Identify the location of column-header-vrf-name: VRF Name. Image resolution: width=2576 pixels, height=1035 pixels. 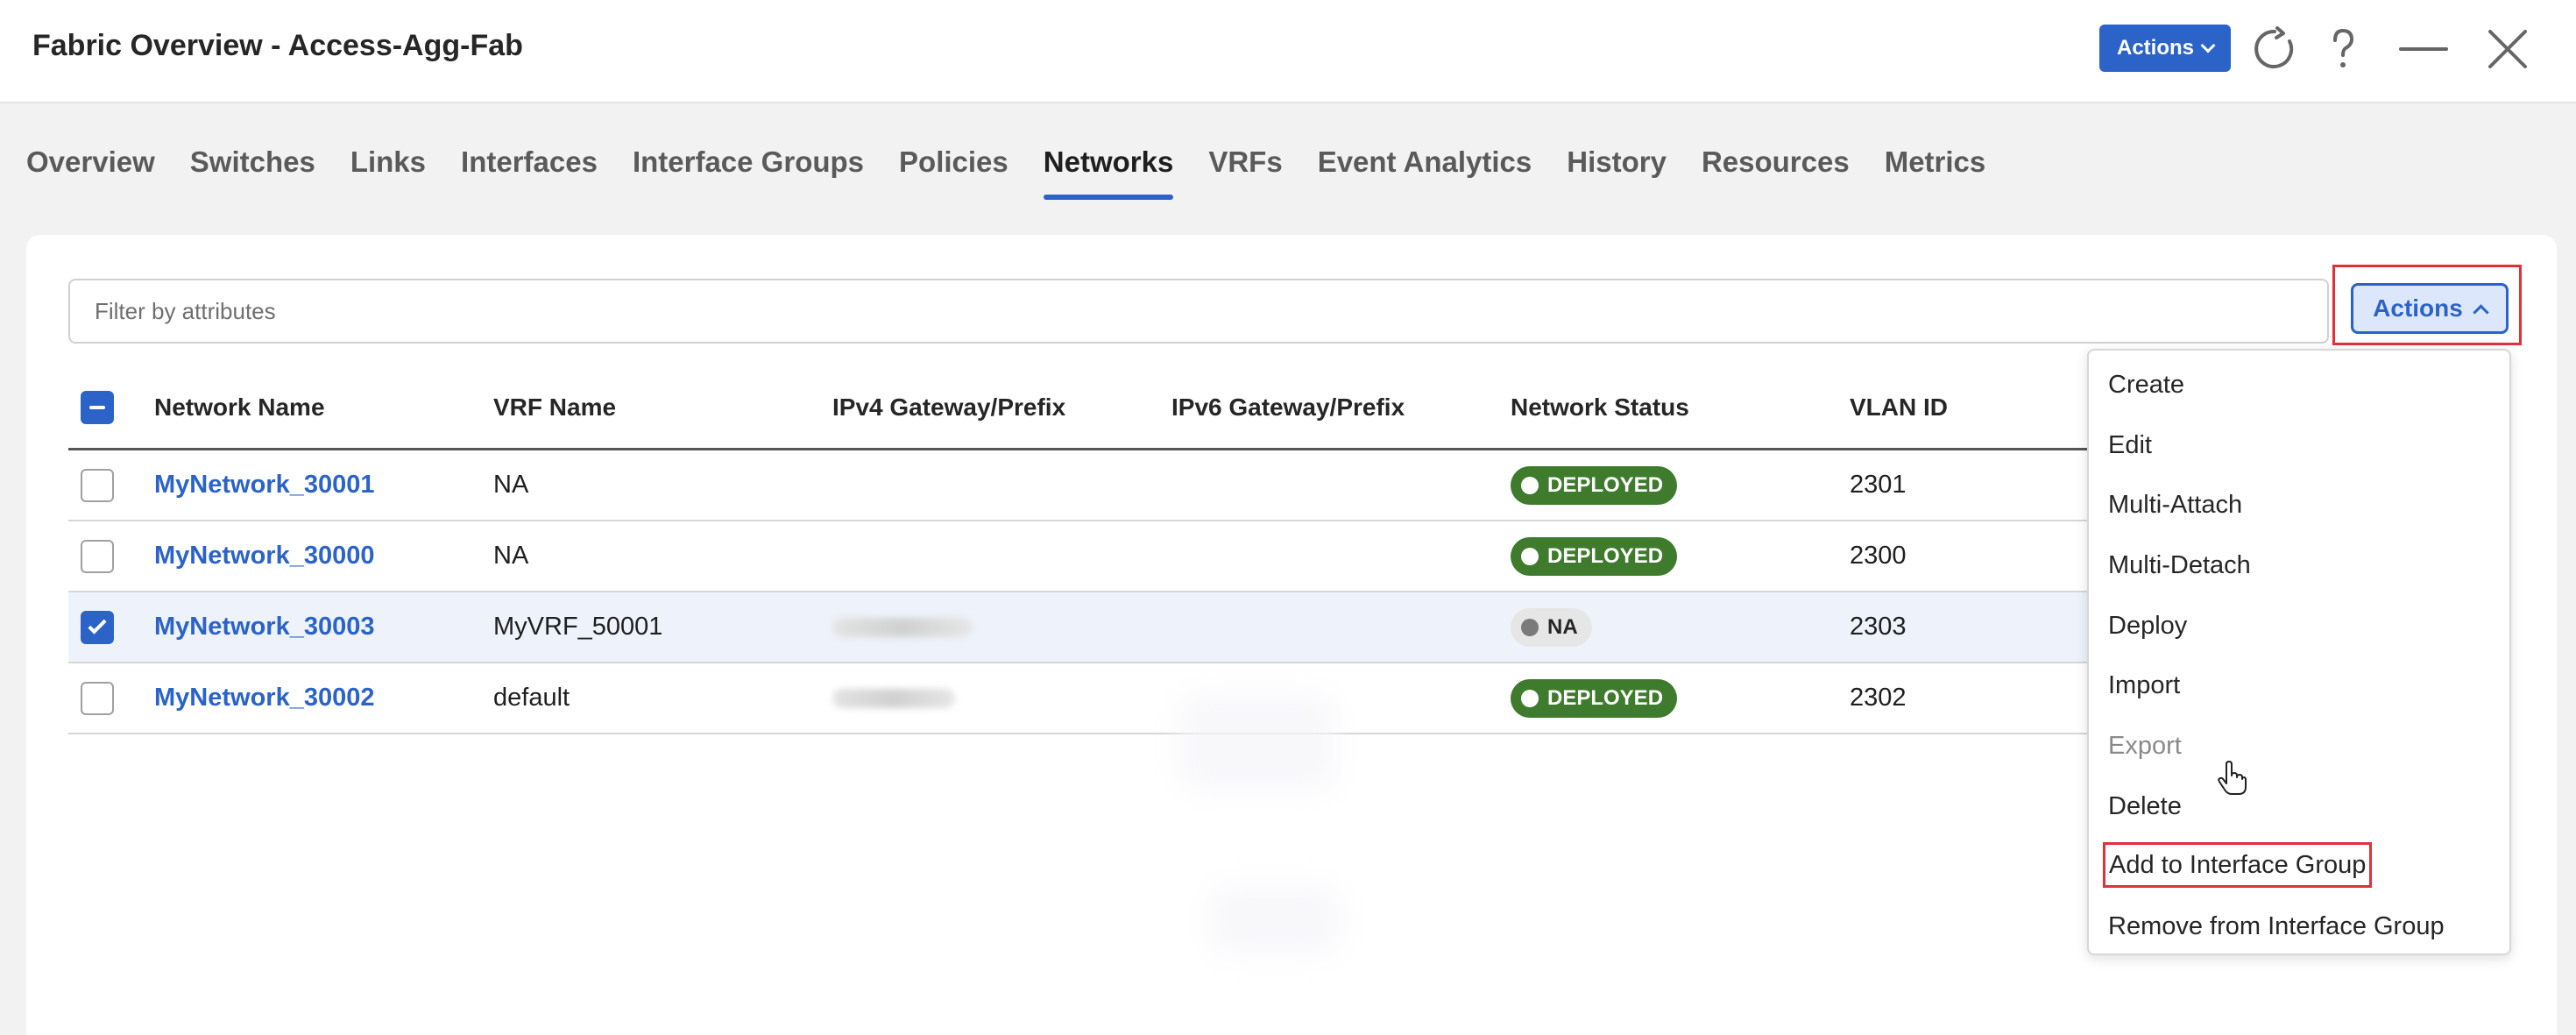
(554, 407).